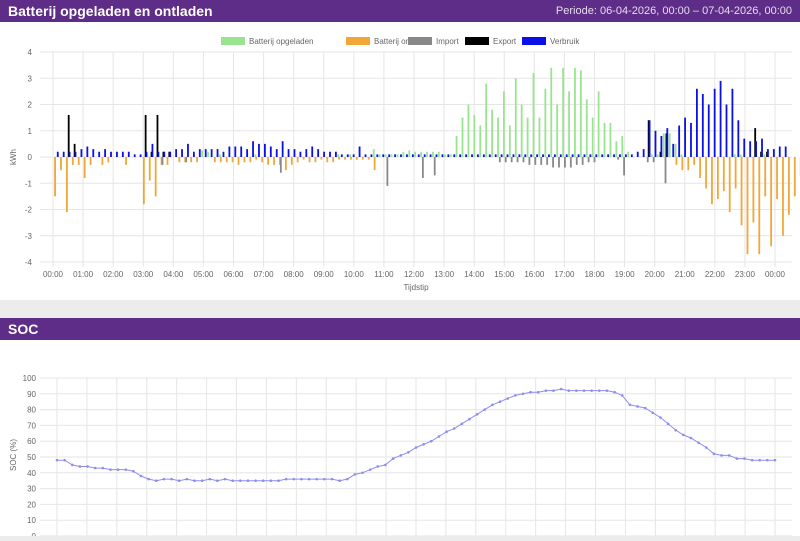 Image resolution: width=800 pixels, height=541 pixels. Describe the element at coordinates (31, 410) in the screenshot. I see `y-tick-label: 80` at that location.